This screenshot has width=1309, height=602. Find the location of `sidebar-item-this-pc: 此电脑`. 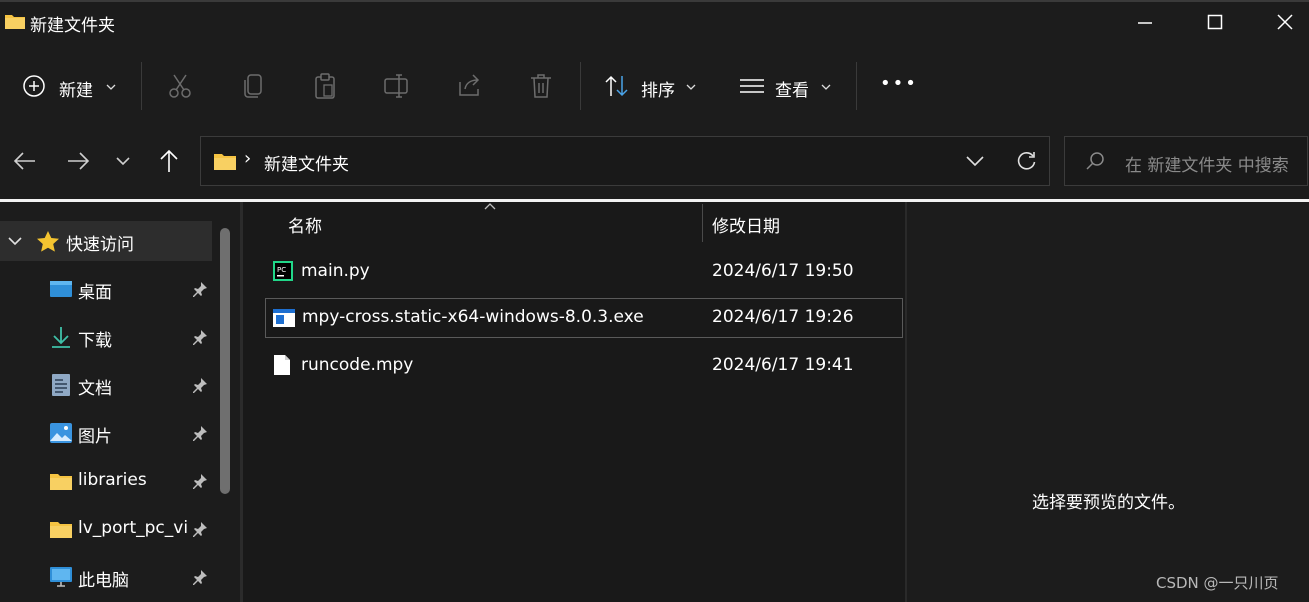

sidebar-item-this-pc: 此电脑 is located at coordinates (106, 577).